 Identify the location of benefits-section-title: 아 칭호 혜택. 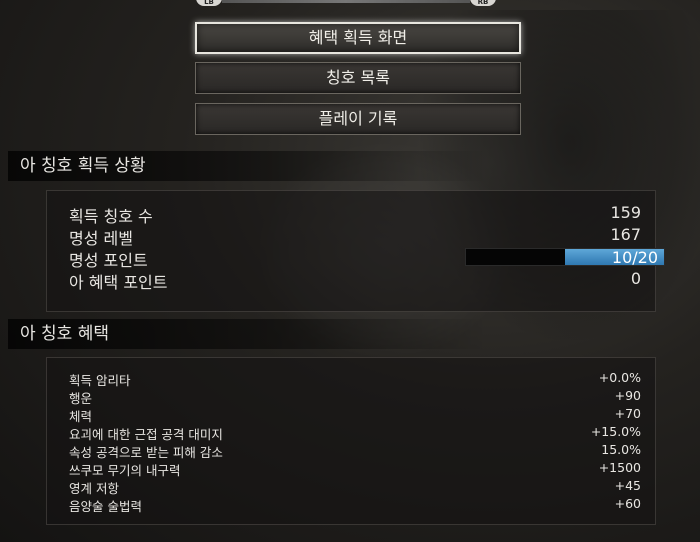
(248, 334).